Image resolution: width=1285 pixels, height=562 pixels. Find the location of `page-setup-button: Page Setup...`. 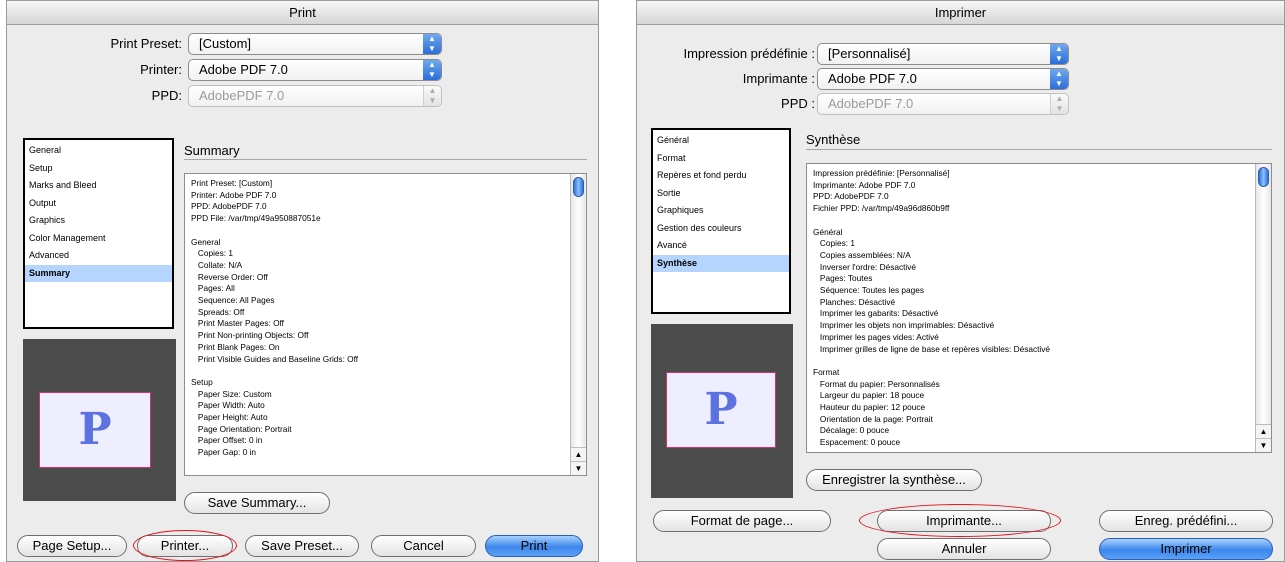

page-setup-button: Page Setup... is located at coordinates (72, 546).